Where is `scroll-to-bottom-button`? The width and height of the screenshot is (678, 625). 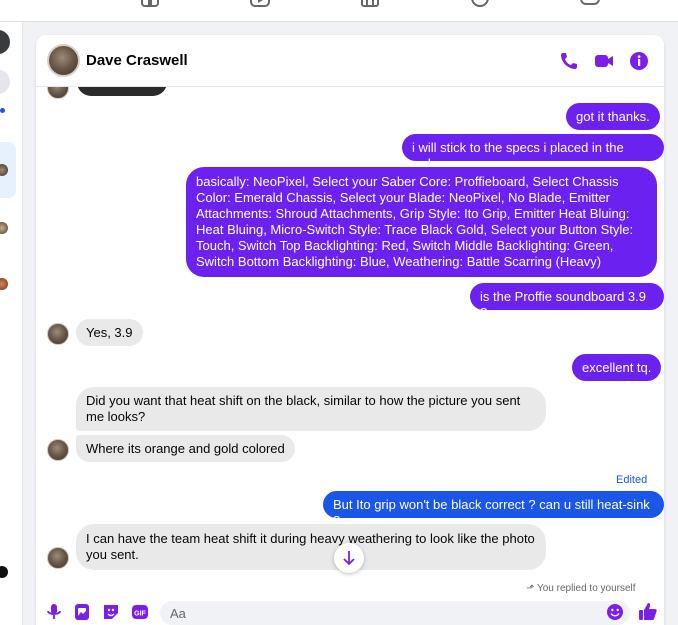
scroll-to-bottom-button is located at coordinates (349, 558).